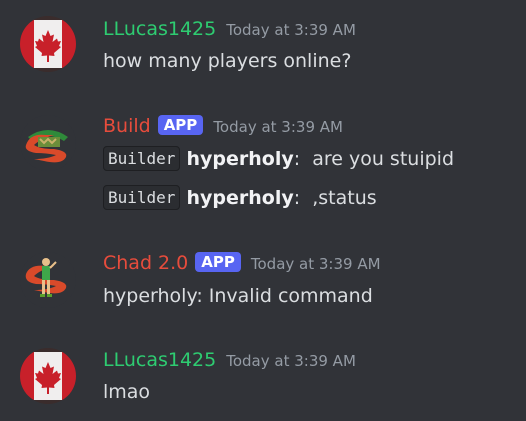  Describe the element at coordinates (127, 126) in the screenshot. I see `username: Build` at that location.